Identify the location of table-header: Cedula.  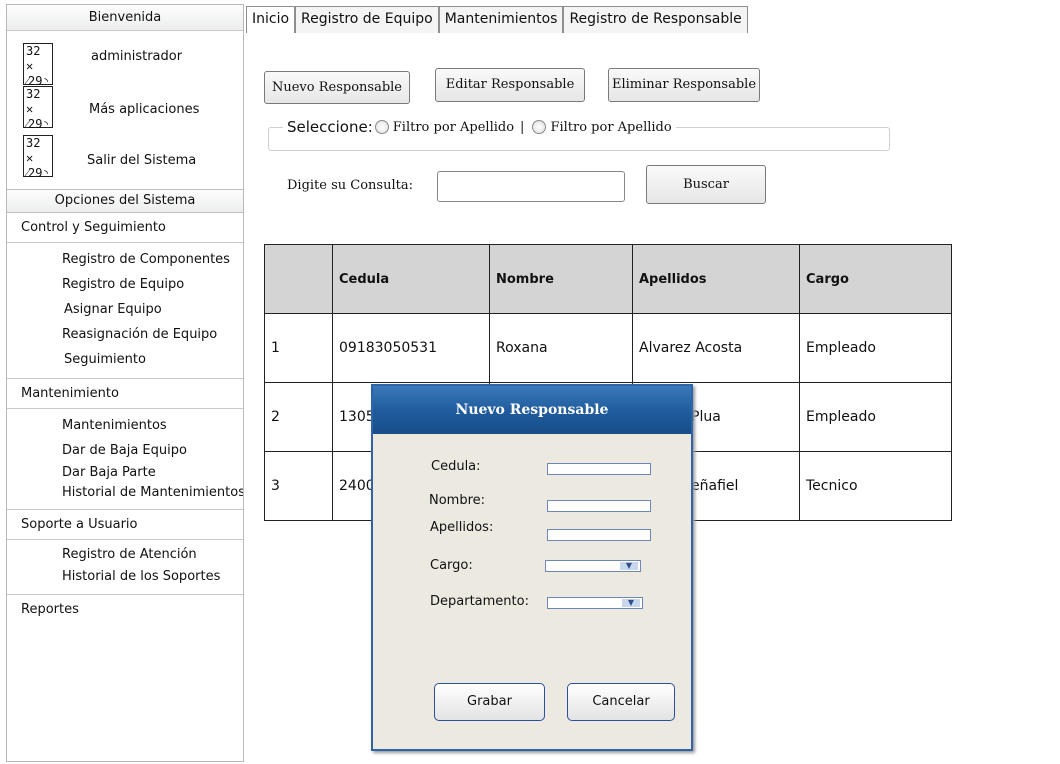
(411, 279).